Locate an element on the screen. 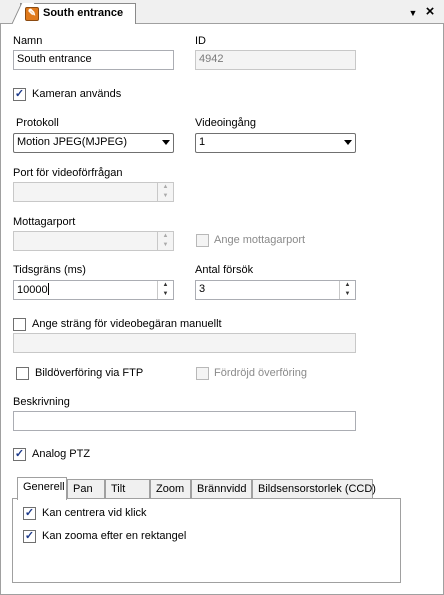 The height and width of the screenshot is (595, 444). protocol-label: Protokoll is located at coordinates (37, 123).